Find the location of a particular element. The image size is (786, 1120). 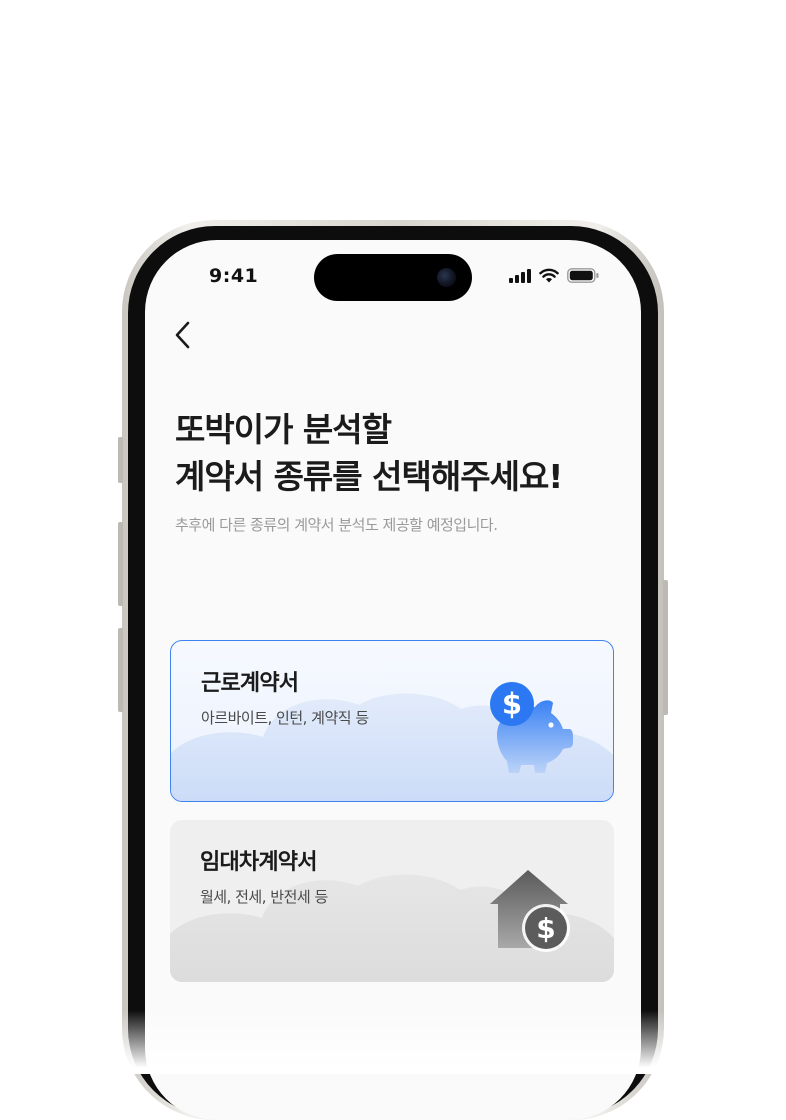

battery-icon is located at coordinates (583, 275).